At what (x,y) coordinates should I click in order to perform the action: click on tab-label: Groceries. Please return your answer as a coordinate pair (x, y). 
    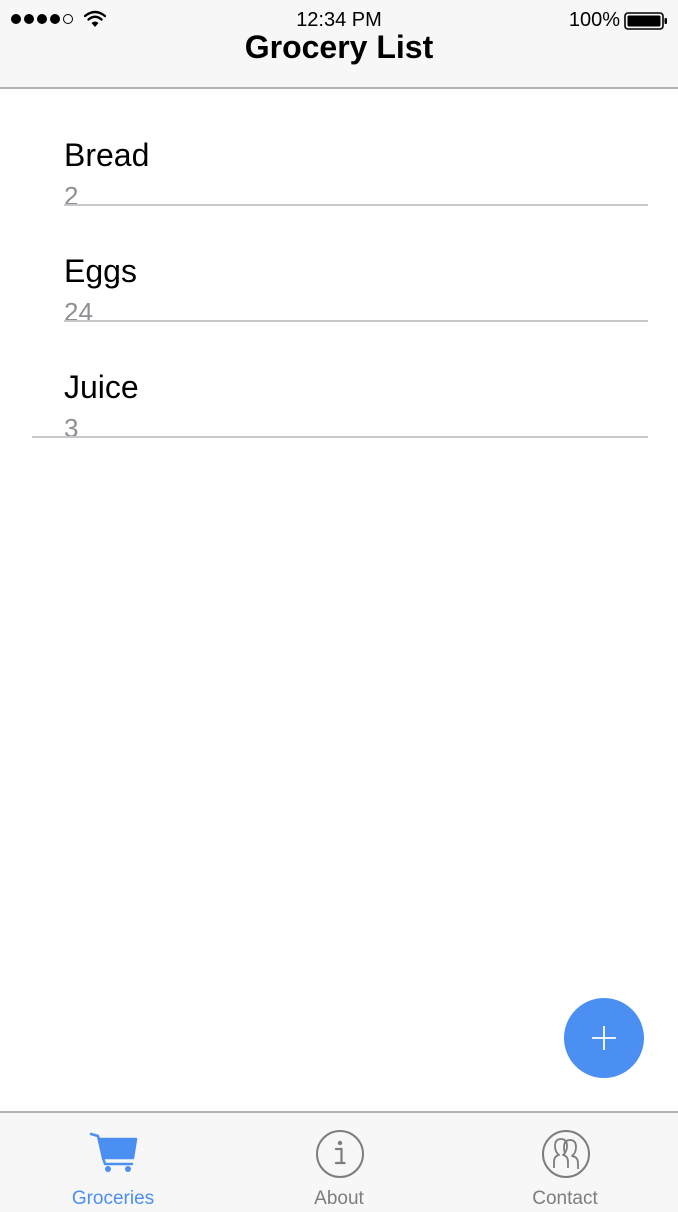
    Looking at the image, I should click on (113, 1198).